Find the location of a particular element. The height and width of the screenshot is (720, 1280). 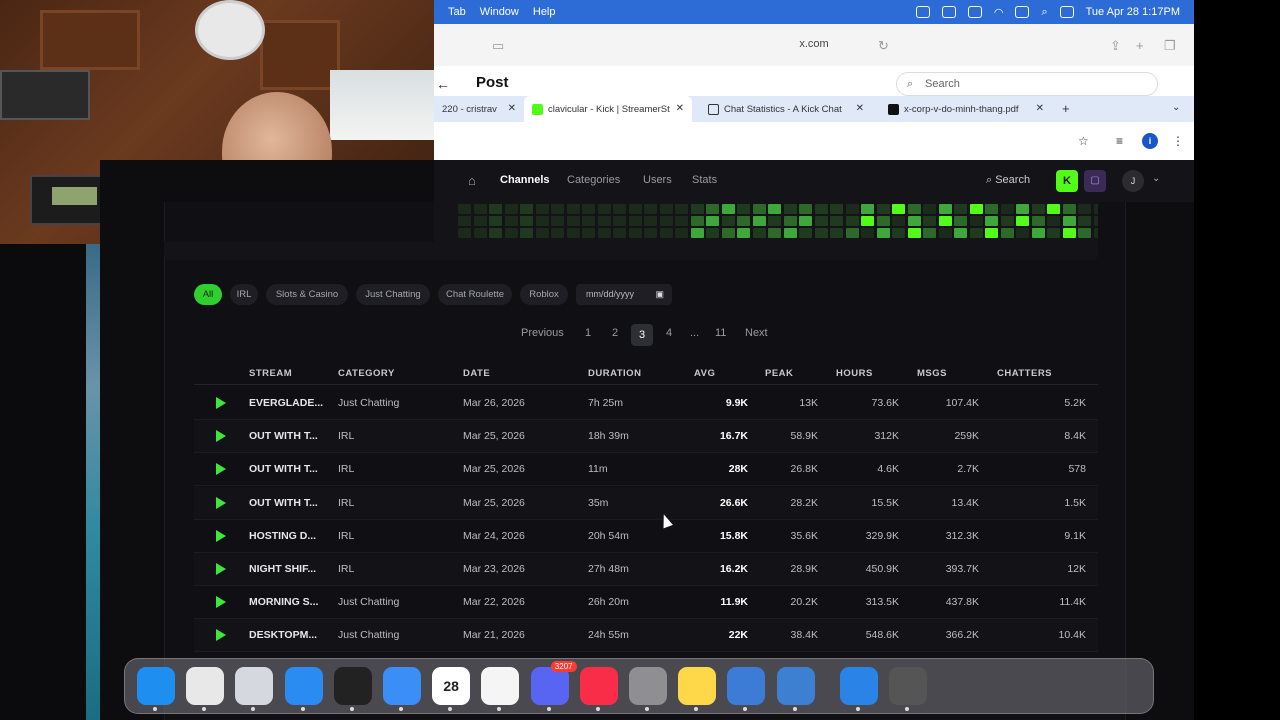

filter-irl: IRL is located at coordinates (244, 294).